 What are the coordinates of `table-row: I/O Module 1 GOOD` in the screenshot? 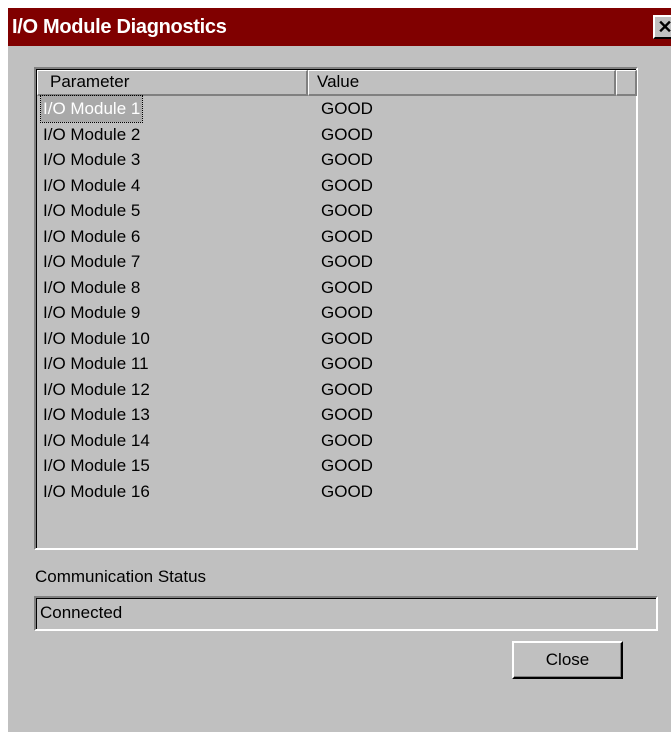 It's located at (337, 109).